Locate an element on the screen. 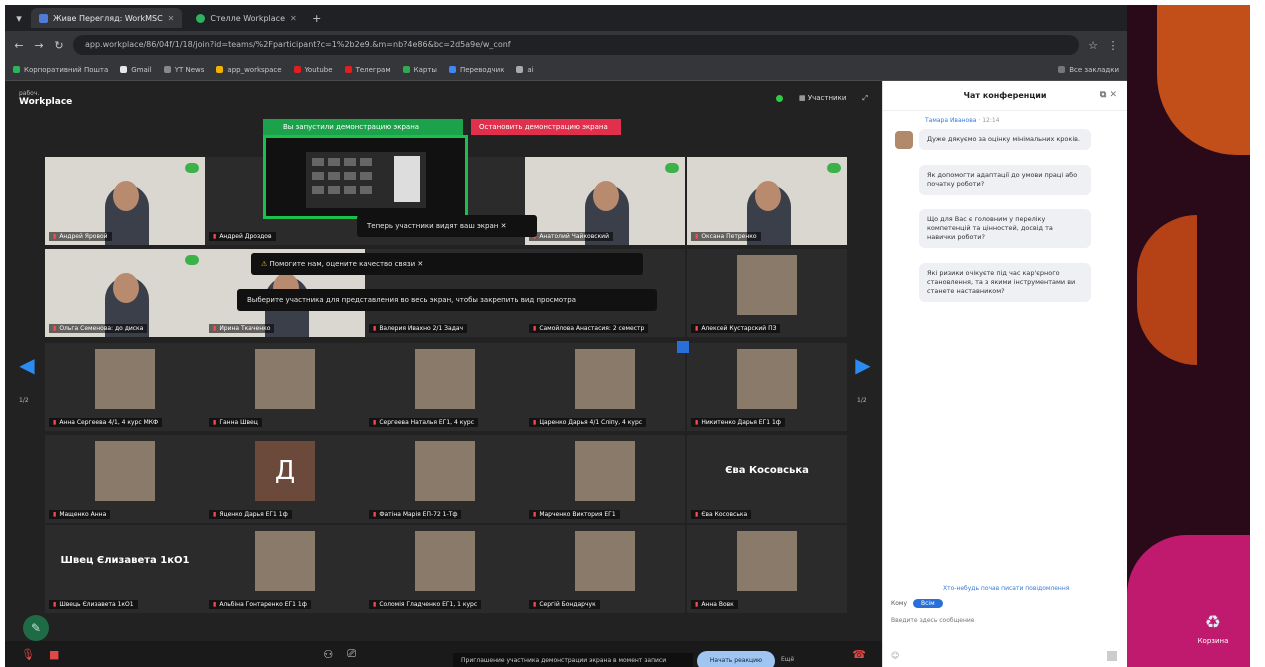 The height and width of the screenshot is (667, 1265). app-header: рабоч. Workplace ▦ Участники ⤢ is located at coordinates (443, 98).